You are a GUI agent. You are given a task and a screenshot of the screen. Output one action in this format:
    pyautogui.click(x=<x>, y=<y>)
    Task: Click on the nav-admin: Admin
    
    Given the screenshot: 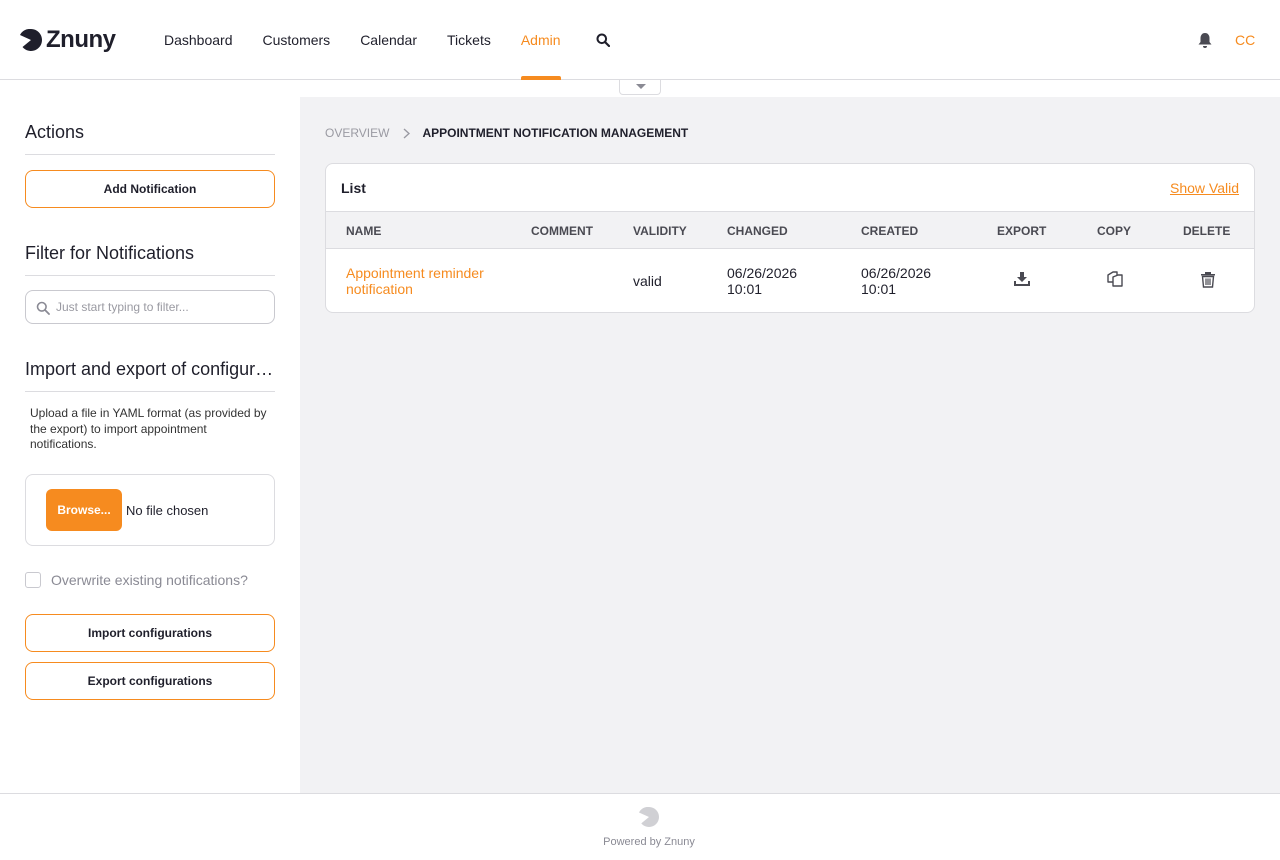 What is the action you would take?
    pyautogui.click(x=540, y=40)
    